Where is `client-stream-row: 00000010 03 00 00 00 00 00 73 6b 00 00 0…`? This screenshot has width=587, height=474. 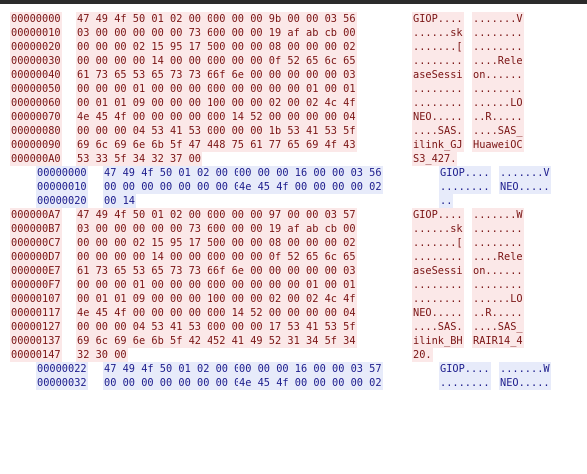
client-stream-row: 00000010 03 00 00 00 00 00 73 6b 00 00 0… is located at coordinates (293, 33).